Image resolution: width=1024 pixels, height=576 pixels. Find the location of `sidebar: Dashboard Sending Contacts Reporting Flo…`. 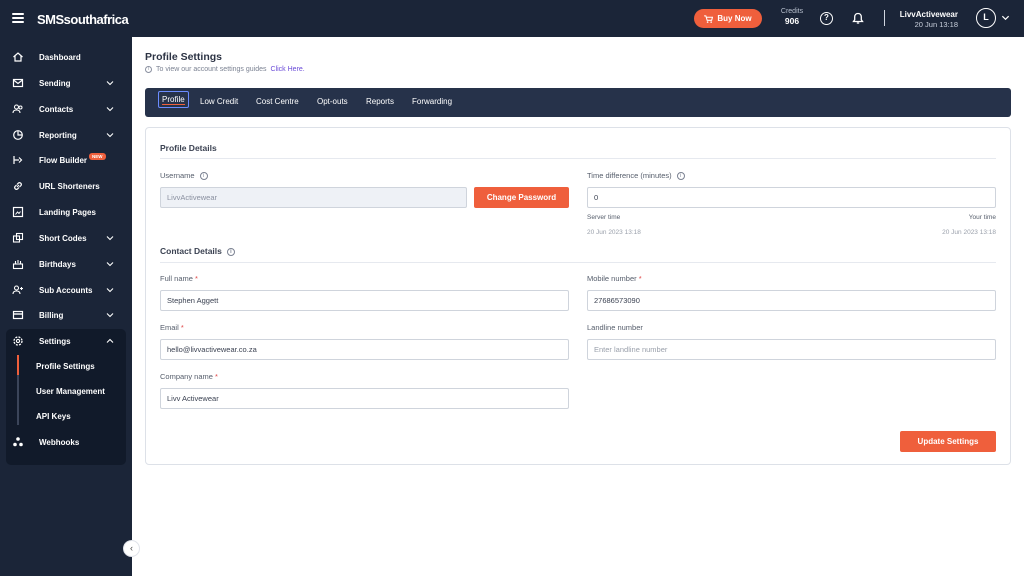

sidebar: Dashboard Sending Contacts Reporting Flo… is located at coordinates (66, 306).